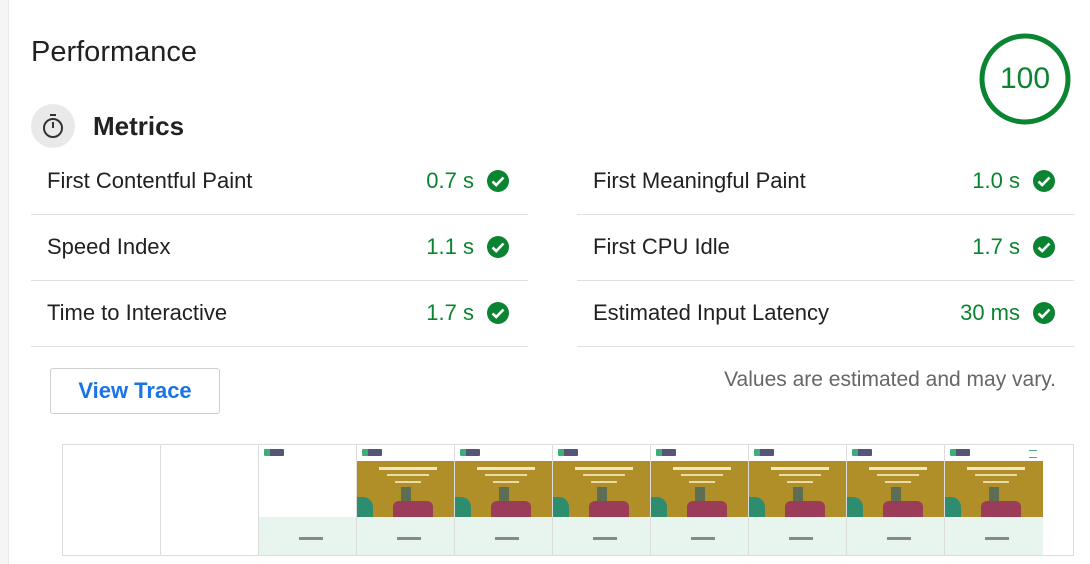 The height and width of the screenshot is (564, 1090). What do you see at coordinates (1025, 78) in the screenshot?
I see `score-value: 100` at bounding box center [1025, 78].